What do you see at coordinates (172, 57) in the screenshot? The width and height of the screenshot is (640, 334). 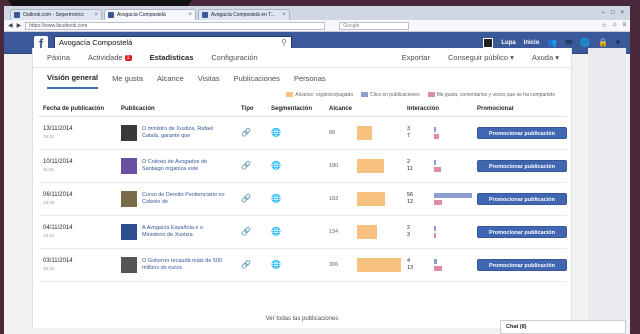 I see `nav-insights: Estadísticas` at bounding box center [172, 57].